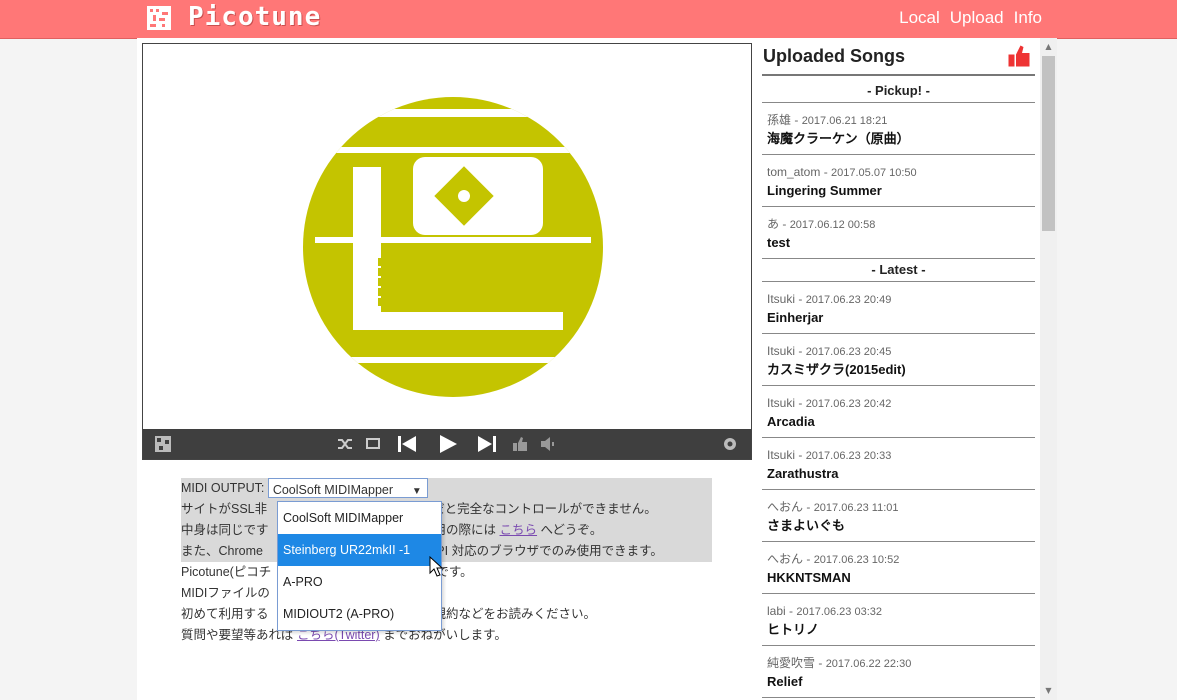  What do you see at coordinates (856, 560) in the screenshot?
I see `song-date: 2017.06.23 10:52` at bounding box center [856, 560].